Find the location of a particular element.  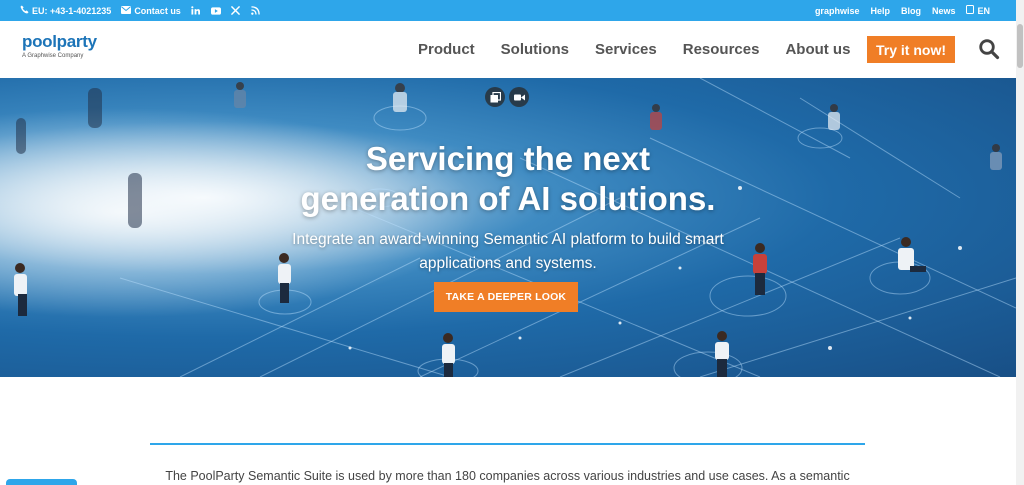

rss-icon is located at coordinates (256, 11).